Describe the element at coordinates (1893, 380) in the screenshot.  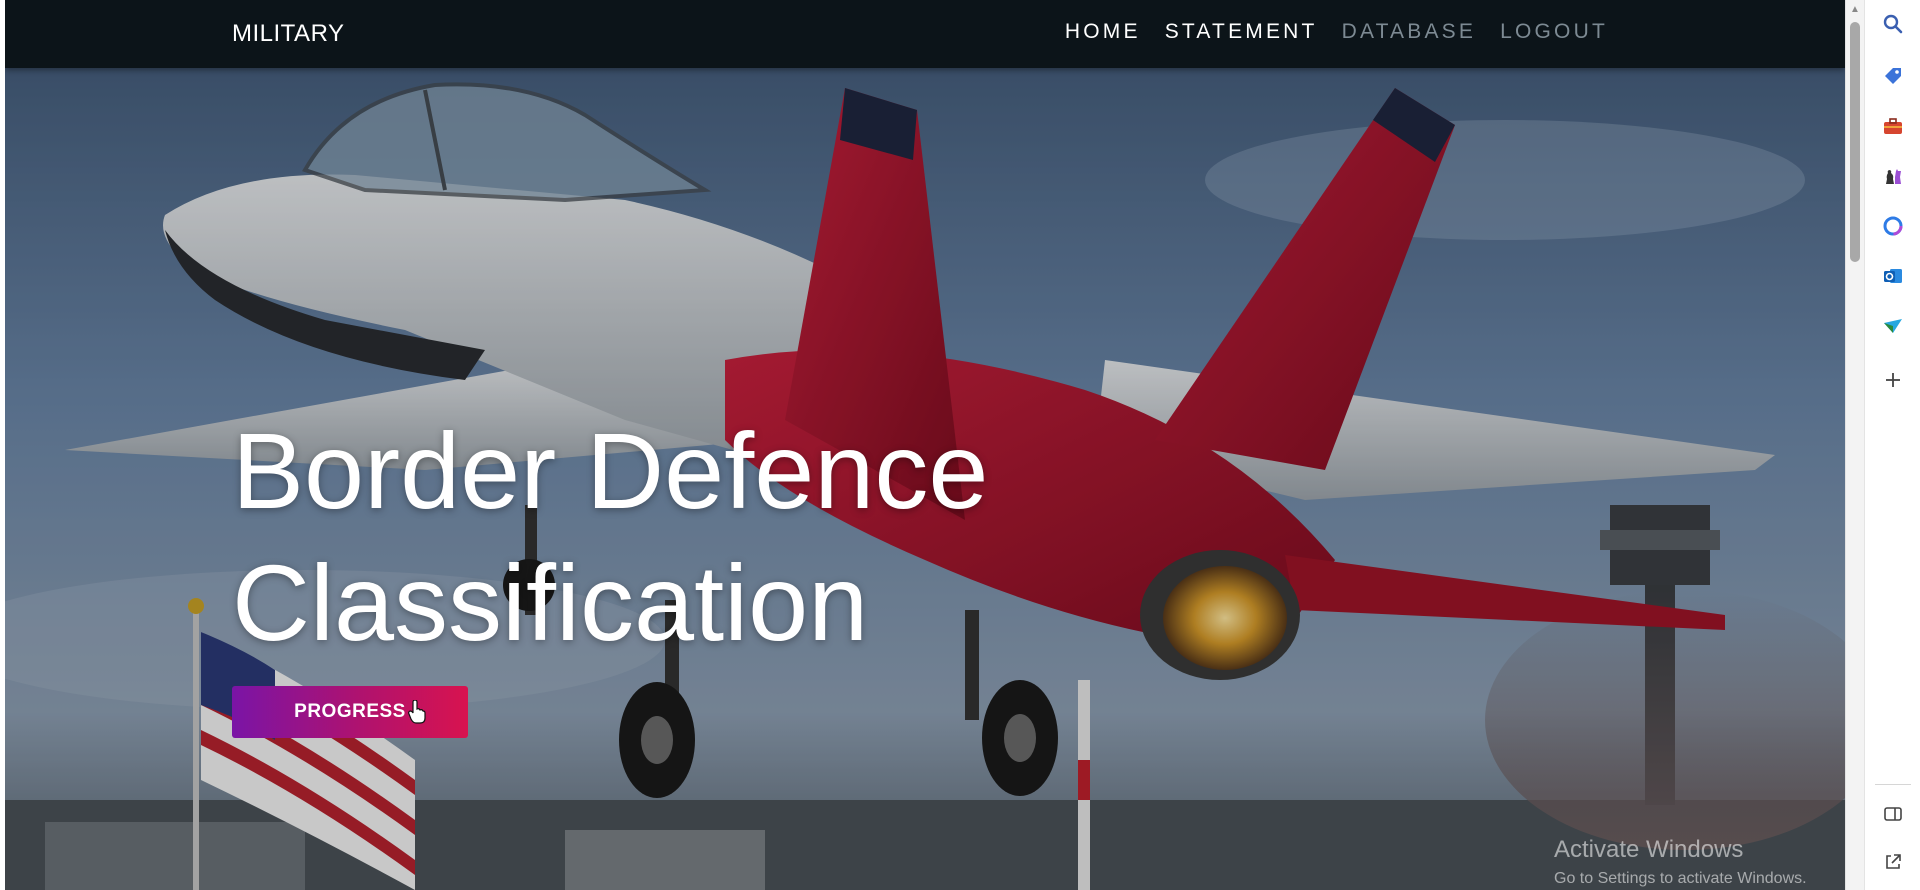
I see `add-icon` at that location.